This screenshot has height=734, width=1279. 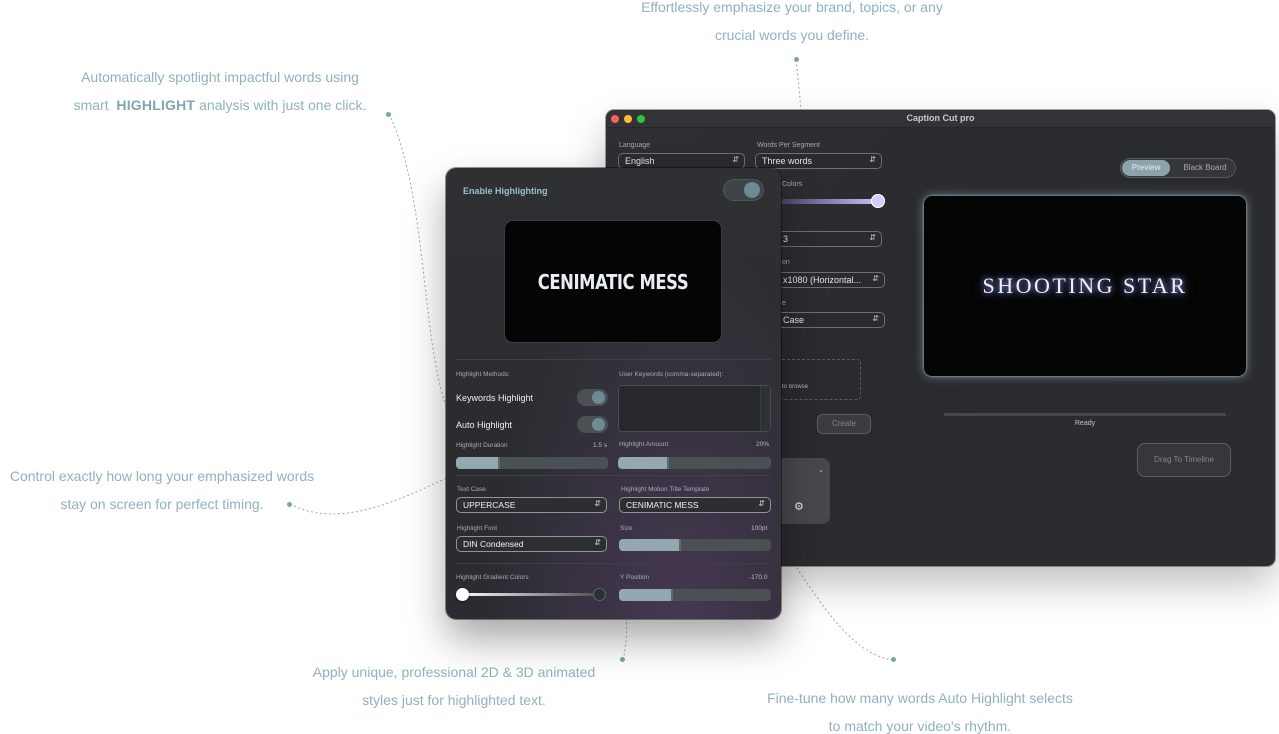 What do you see at coordinates (786, 239) in the screenshot?
I see `partial-select-1-value: 3` at bounding box center [786, 239].